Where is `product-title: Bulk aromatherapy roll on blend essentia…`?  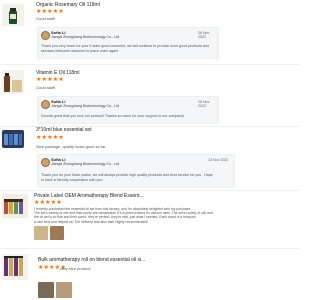 product-title: Bulk aromatherapy roll on blend essentia… is located at coordinates (91, 260).